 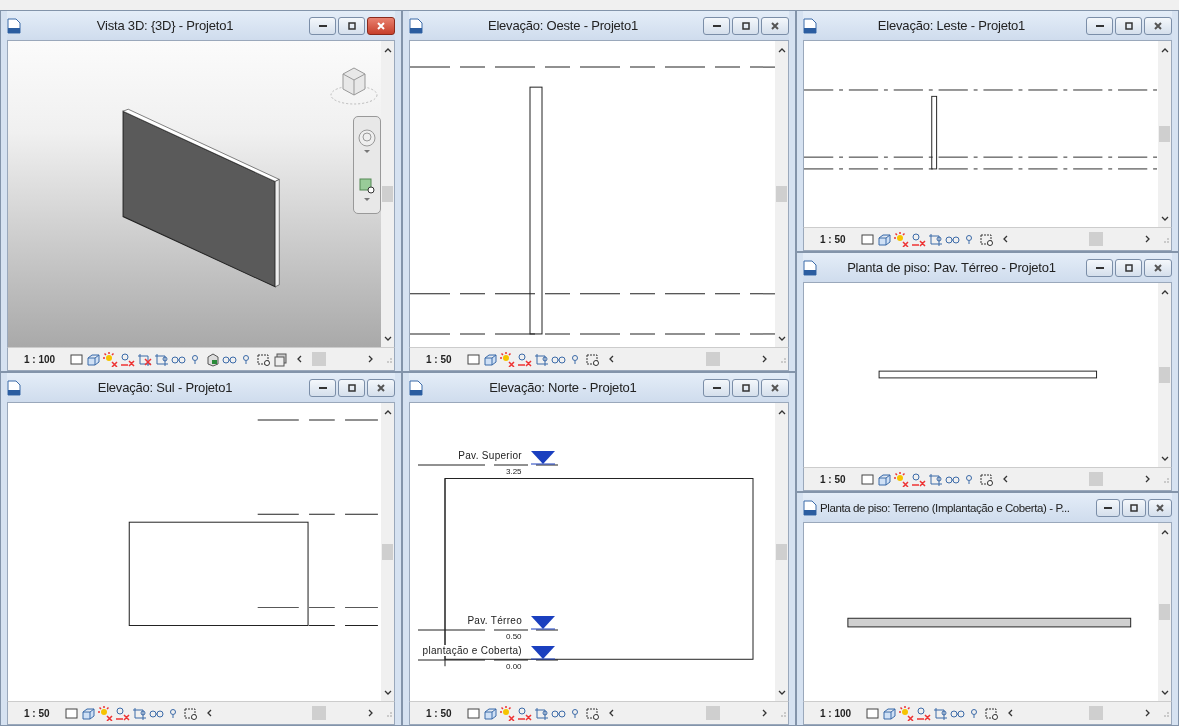 What do you see at coordinates (472, 651) in the screenshot?
I see `level-name: plantação e Coberta)` at bounding box center [472, 651].